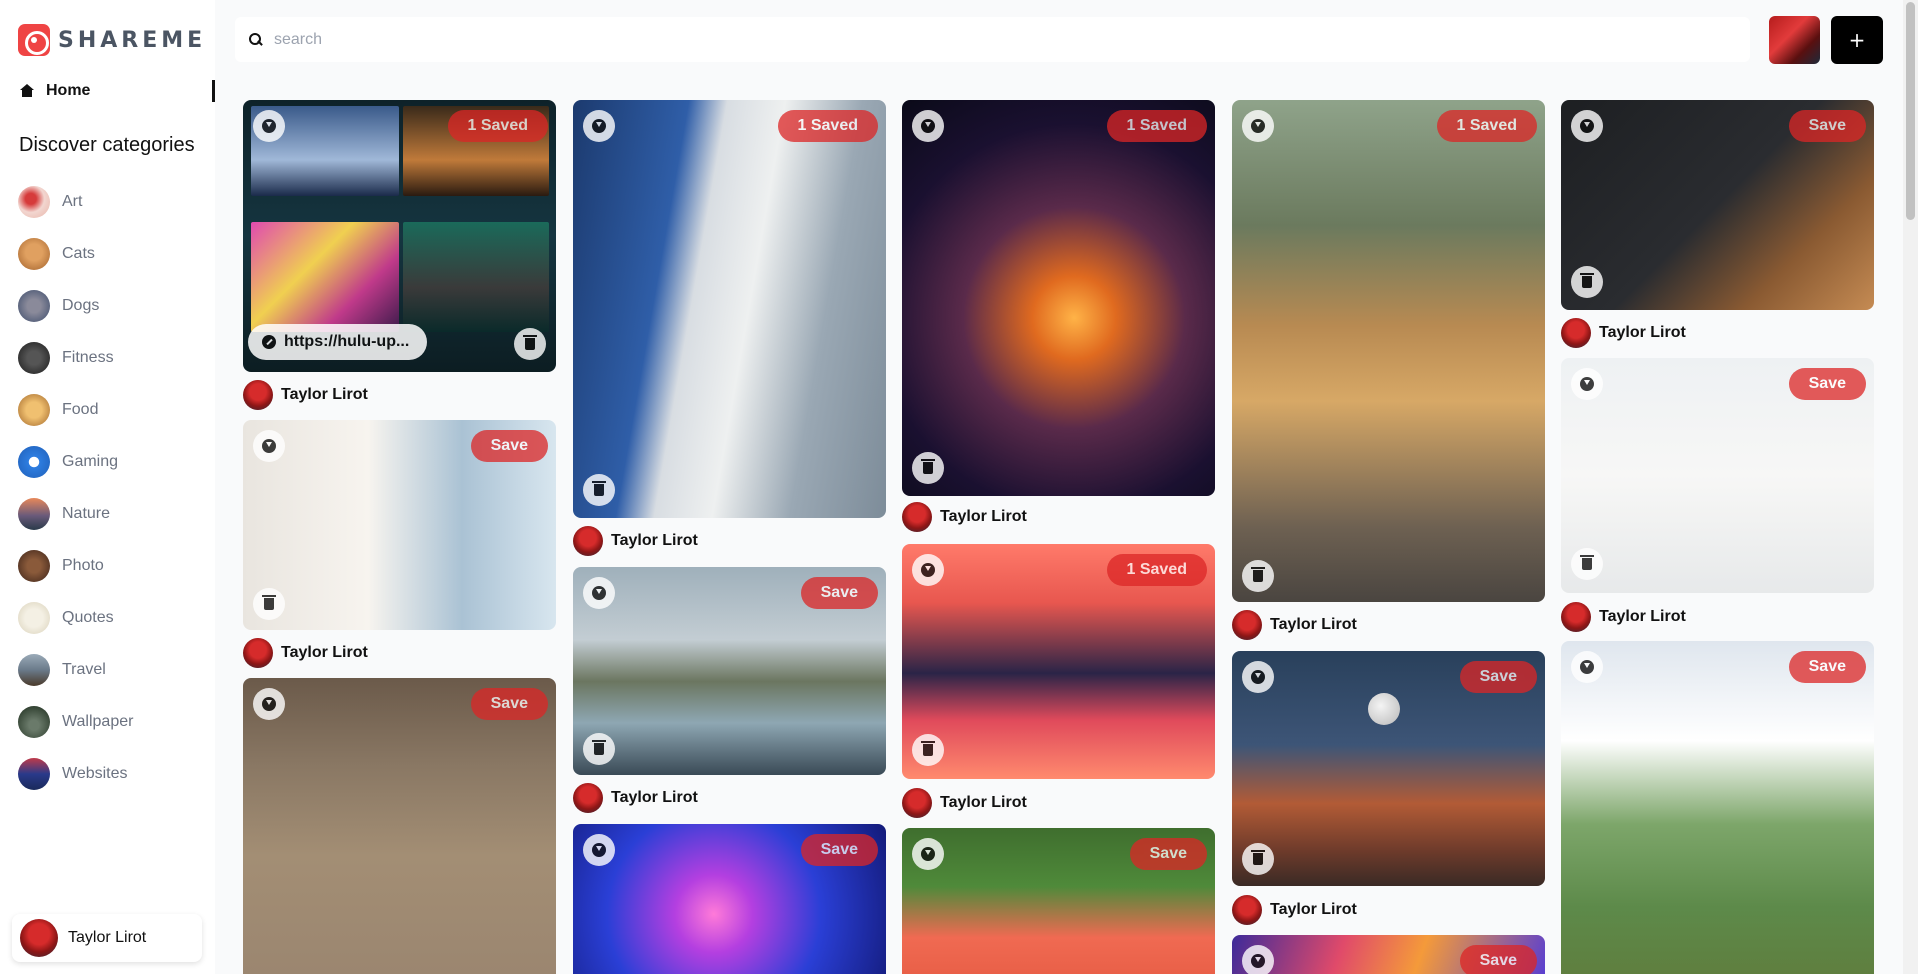  Describe the element at coordinates (107, 91) in the screenshot. I see `sidebar-item-home: Home` at that location.